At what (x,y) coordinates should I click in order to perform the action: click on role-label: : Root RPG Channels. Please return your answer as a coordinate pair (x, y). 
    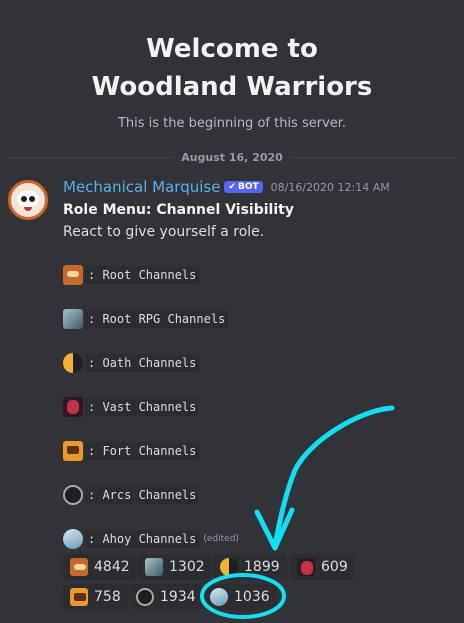
    Looking at the image, I should click on (157, 319).